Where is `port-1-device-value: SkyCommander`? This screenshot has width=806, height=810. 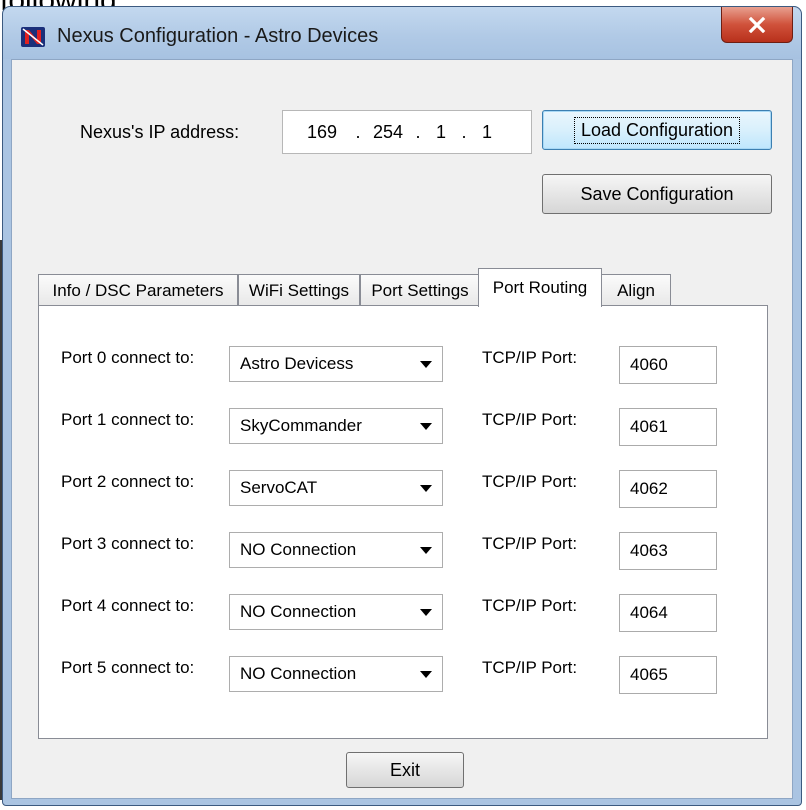 port-1-device-value: SkyCommander is located at coordinates (301, 425).